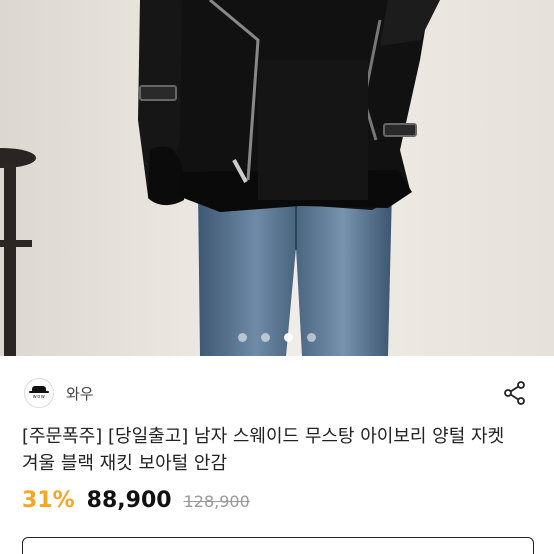 This screenshot has width=554, height=554. Describe the element at coordinates (39, 389) in the screenshot. I see `hat-icon` at that location.